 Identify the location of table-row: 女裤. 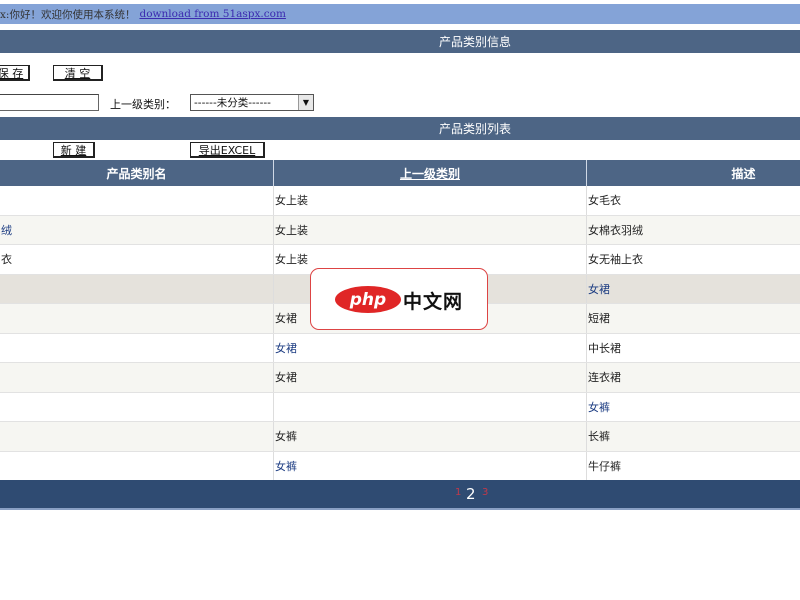
(400, 407).